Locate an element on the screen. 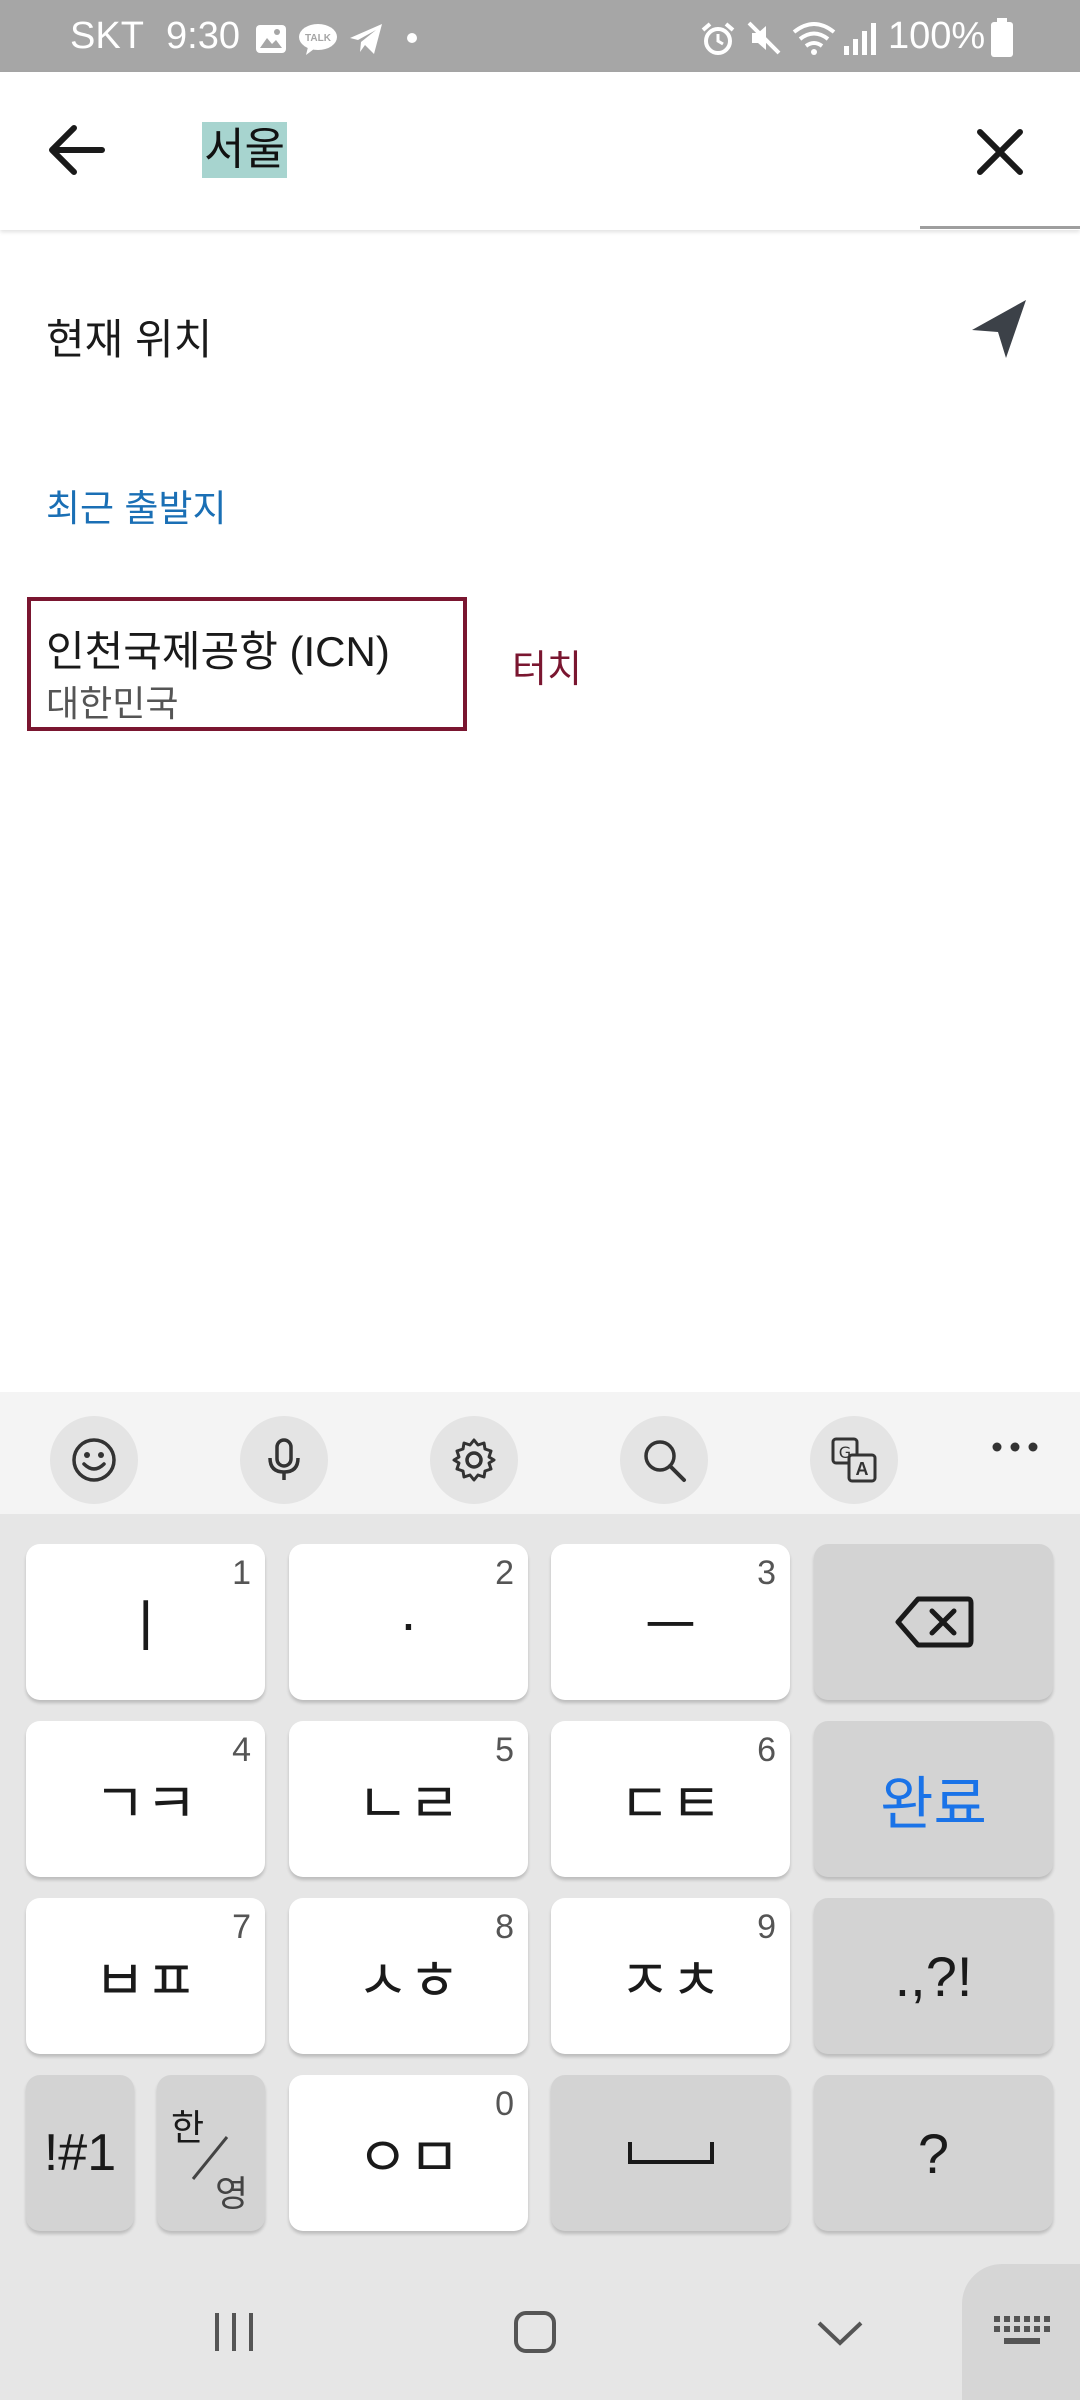  key-label: · is located at coordinates (408, 1622).